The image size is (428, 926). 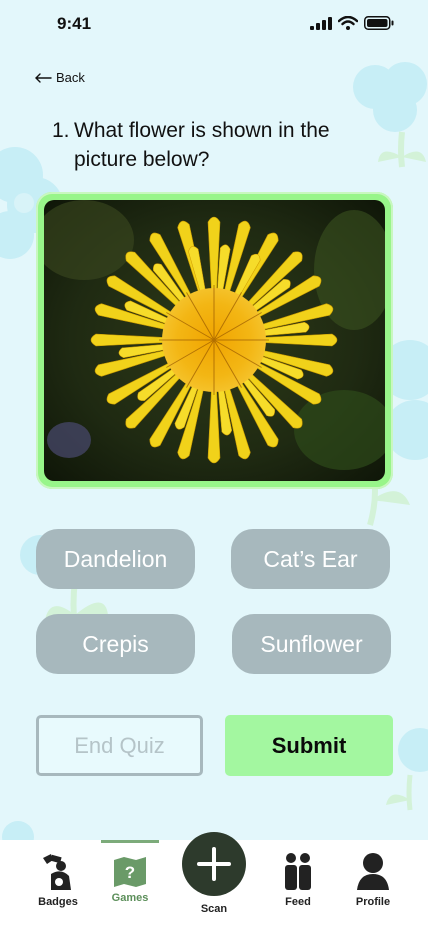 What do you see at coordinates (119, 745) in the screenshot?
I see `end-quiz-button: End Quiz` at bounding box center [119, 745].